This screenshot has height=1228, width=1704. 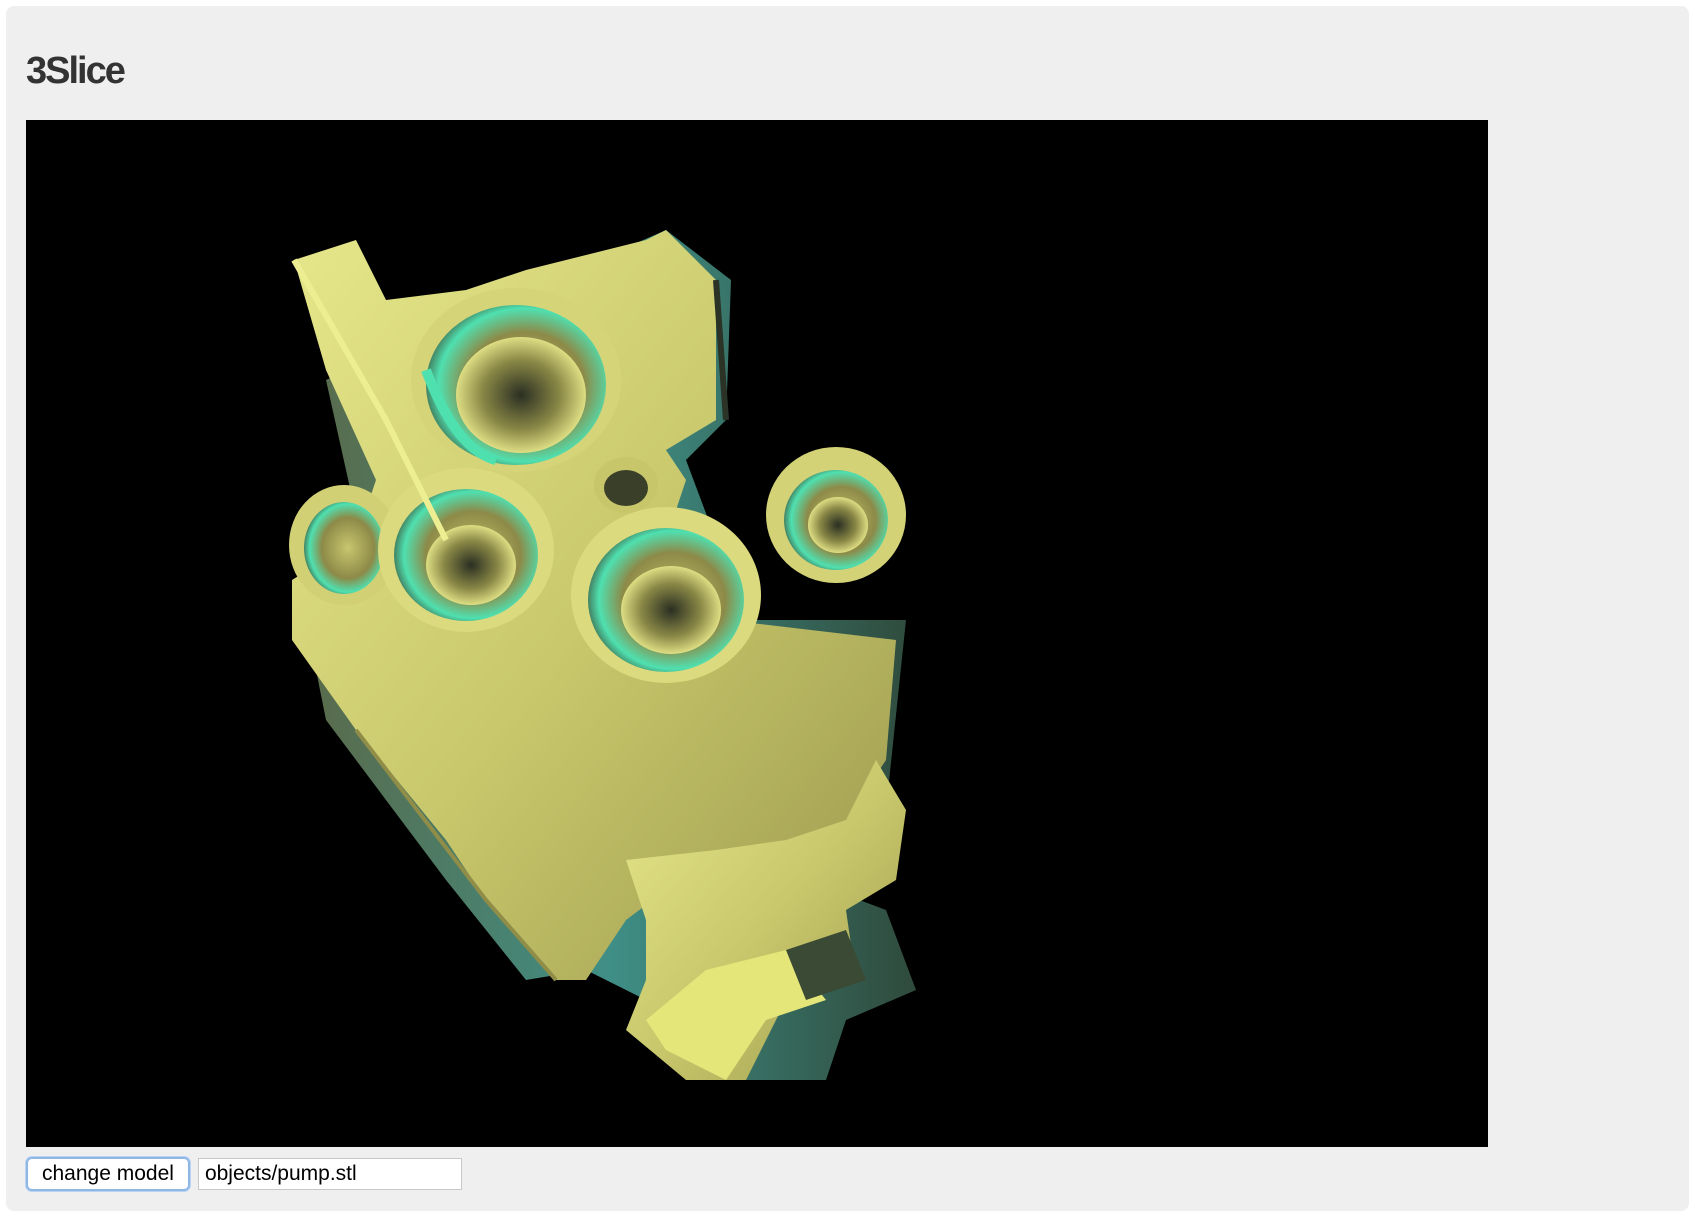 I want to click on page-title: 3Slice, so click(x=76, y=71).